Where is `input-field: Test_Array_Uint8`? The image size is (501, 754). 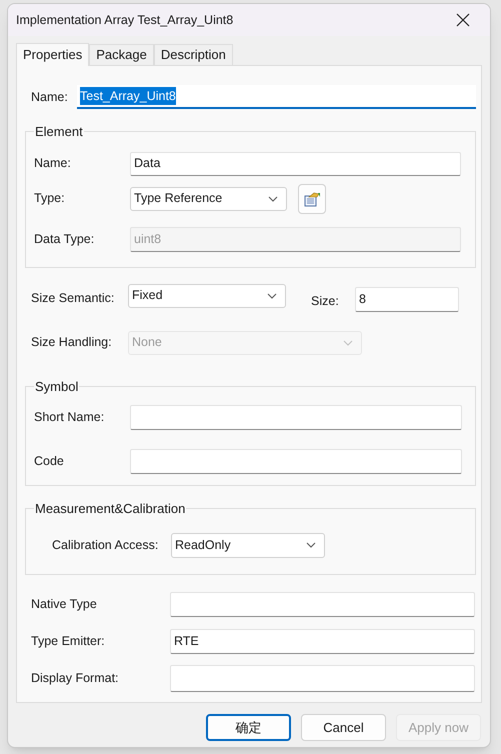 input-field: Test_Array_Uint8 is located at coordinates (276, 97).